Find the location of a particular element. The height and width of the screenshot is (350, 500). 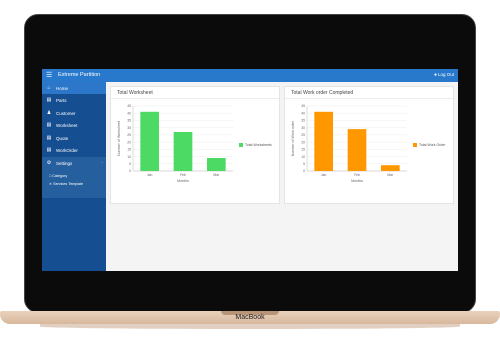

legend-label: Total Worksheets is located at coordinates (258, 145).